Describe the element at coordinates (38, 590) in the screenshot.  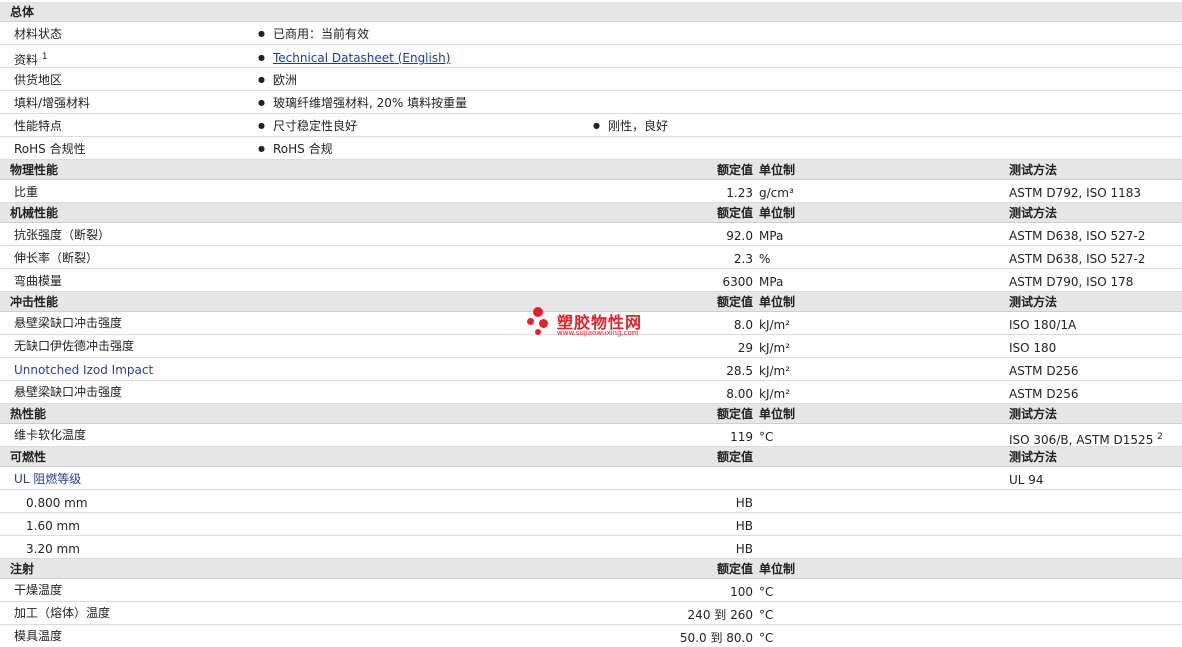
I see `property-name: 干燥温度` at that location.